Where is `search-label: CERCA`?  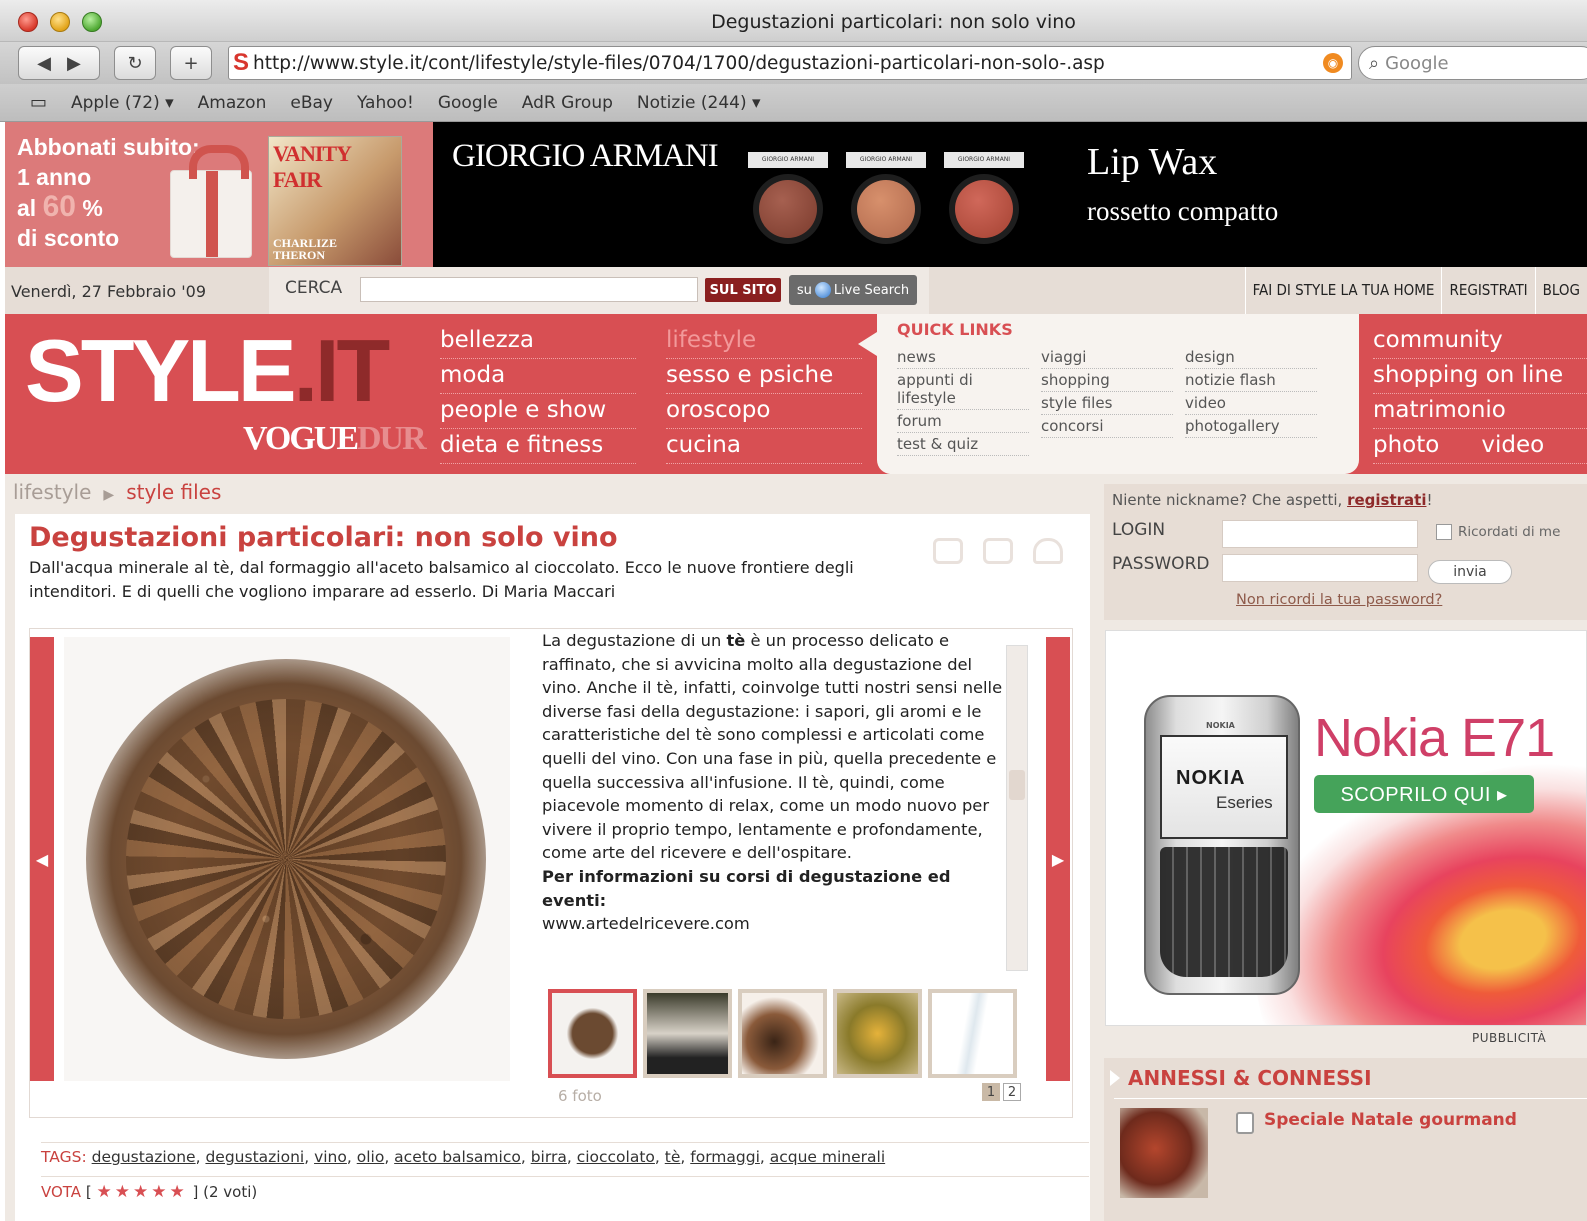
search-label: CERCA is located at coordinates (314, 288).